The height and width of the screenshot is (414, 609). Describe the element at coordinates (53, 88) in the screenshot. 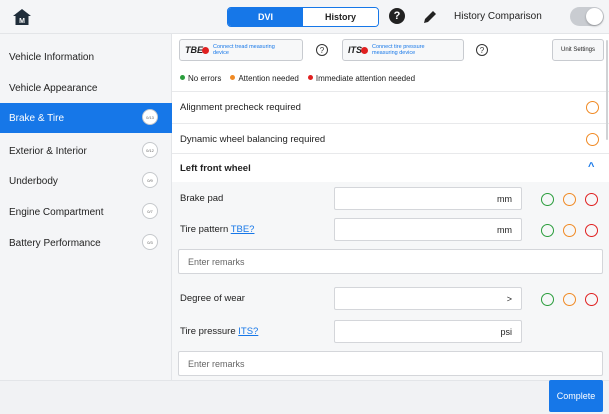

I see `sidebar-item-label: Vehicle Appearance` at that location.